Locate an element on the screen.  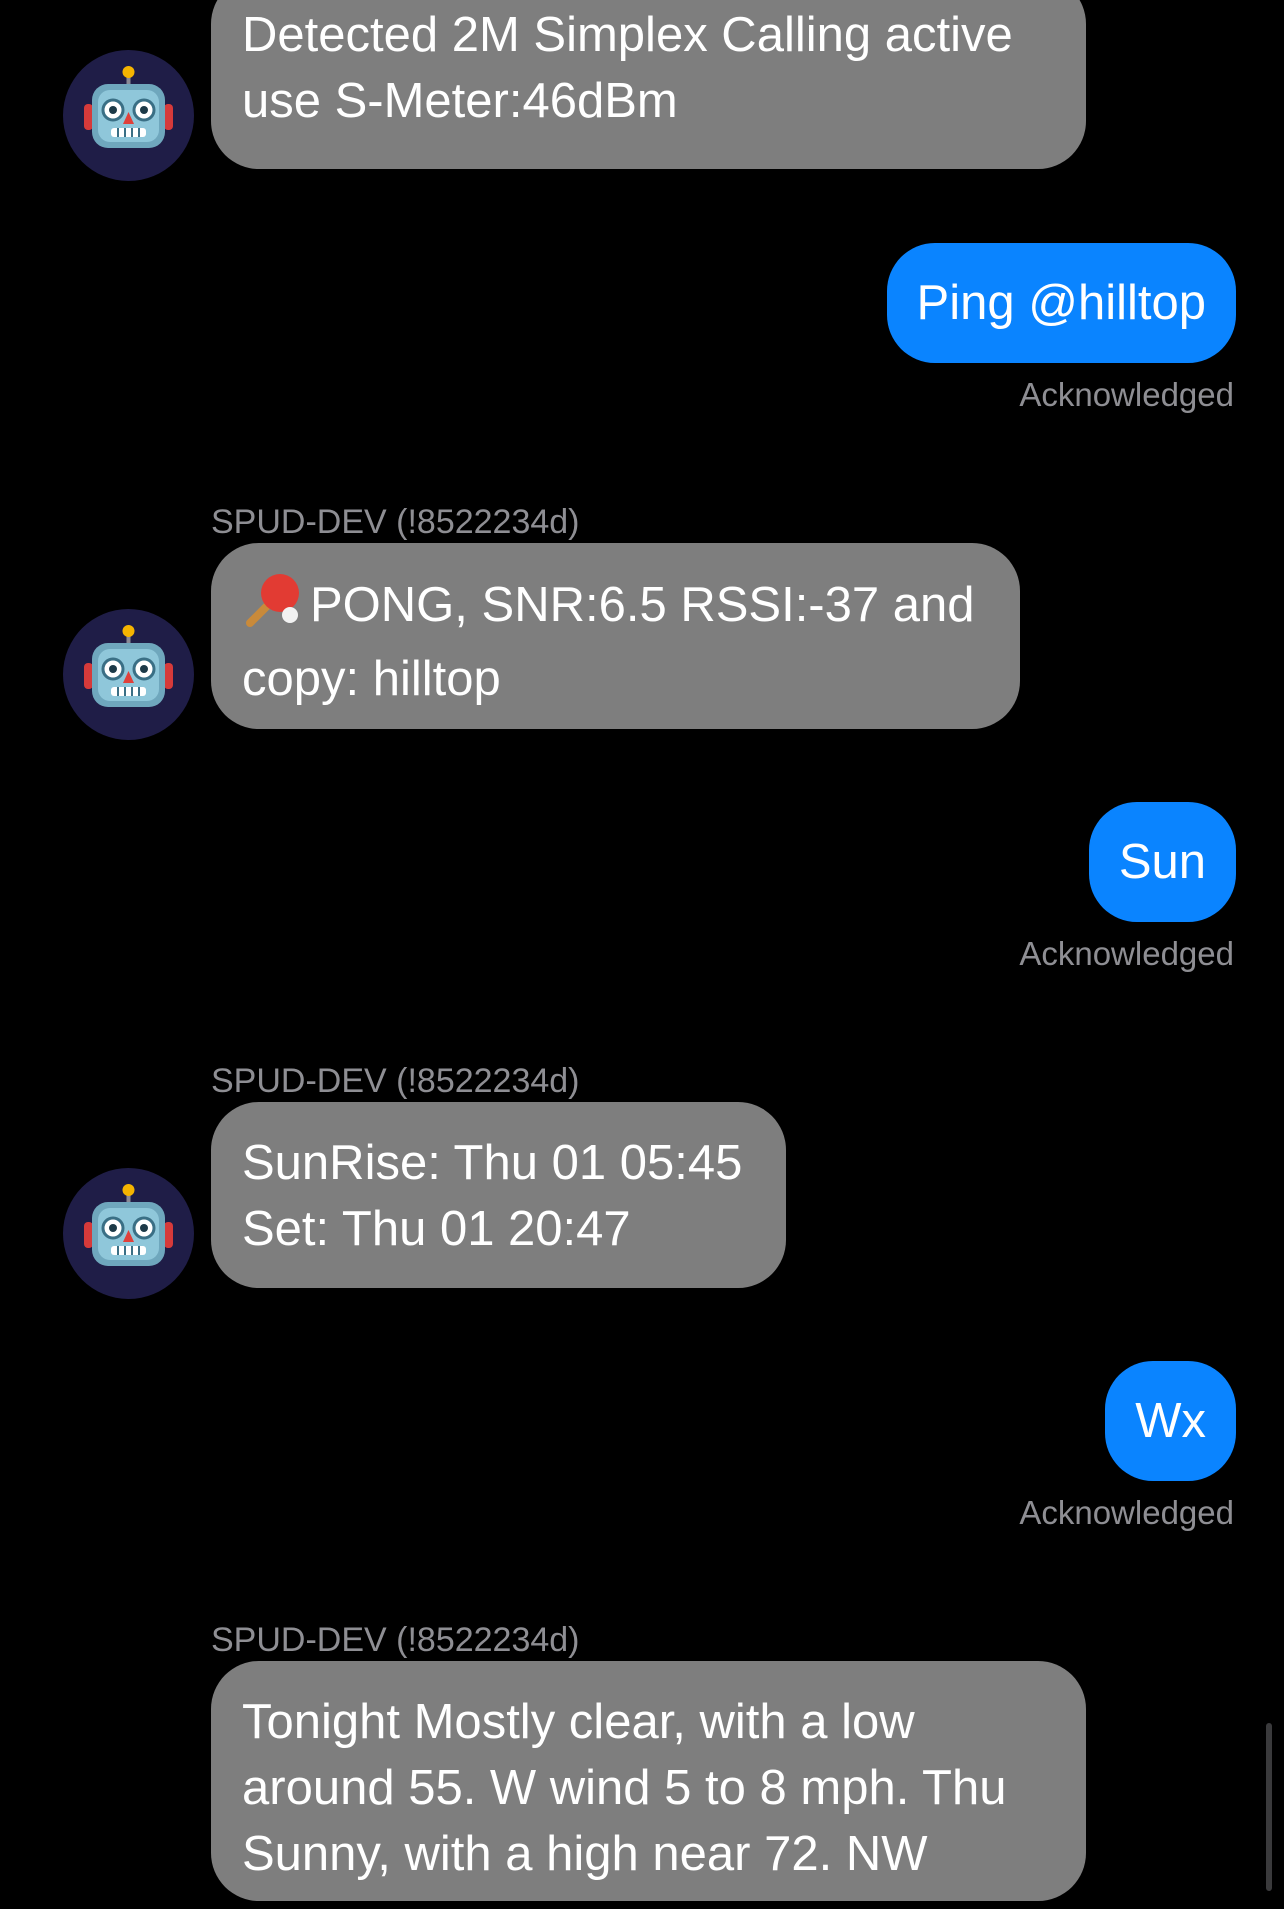
incoming-message-bubble: SunRise: Thu 01 05:45 Set: Thu 01 20:47 is located at coordinates (498, 1195).